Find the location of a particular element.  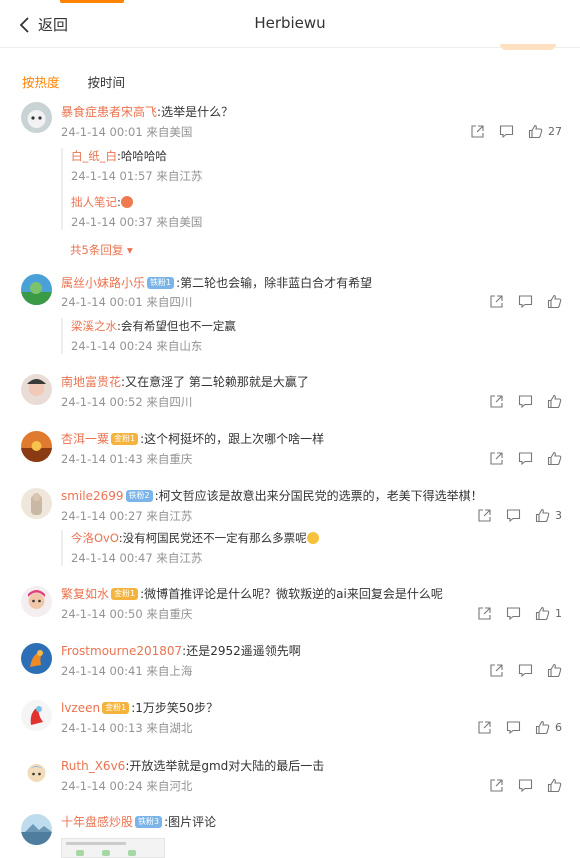

comment-line: 繁复如水 金粉1: 微博首推评论是什么呢？微软叛逆的ai来回复会是什么呢 is located at coordinates (252, 594).